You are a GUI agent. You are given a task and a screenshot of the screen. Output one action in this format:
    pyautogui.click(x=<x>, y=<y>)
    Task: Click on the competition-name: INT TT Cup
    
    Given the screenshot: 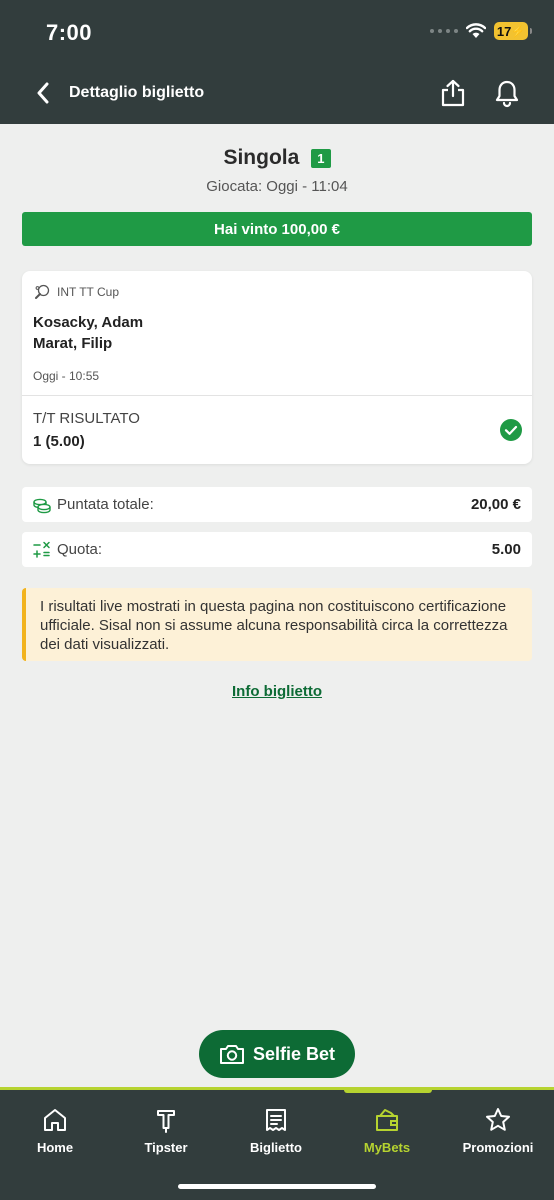 What is the action you would take?
    pyautogui.click(x=88, y=292)
    